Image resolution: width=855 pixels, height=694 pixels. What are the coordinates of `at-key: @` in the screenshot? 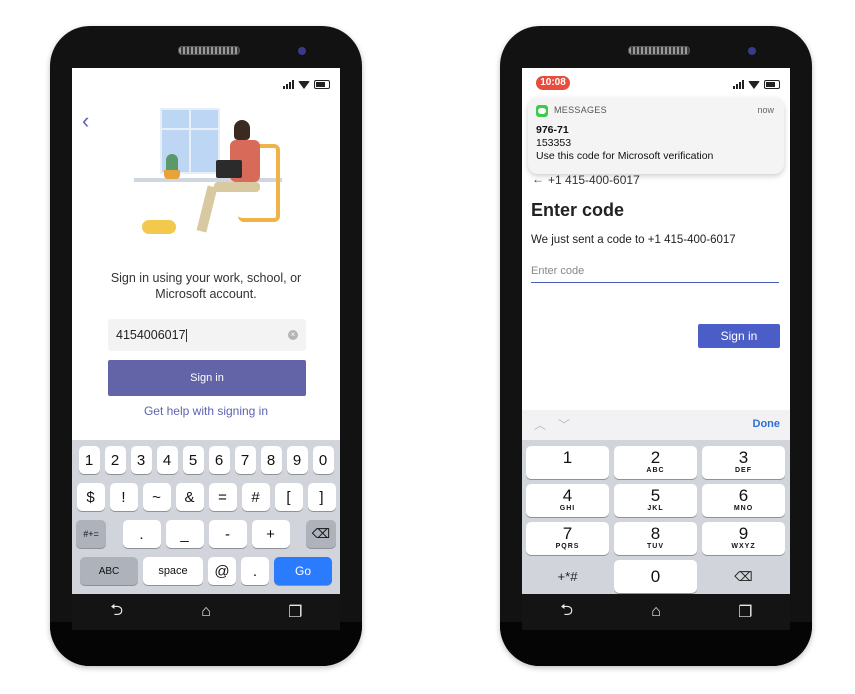 It's located at (222, 571).